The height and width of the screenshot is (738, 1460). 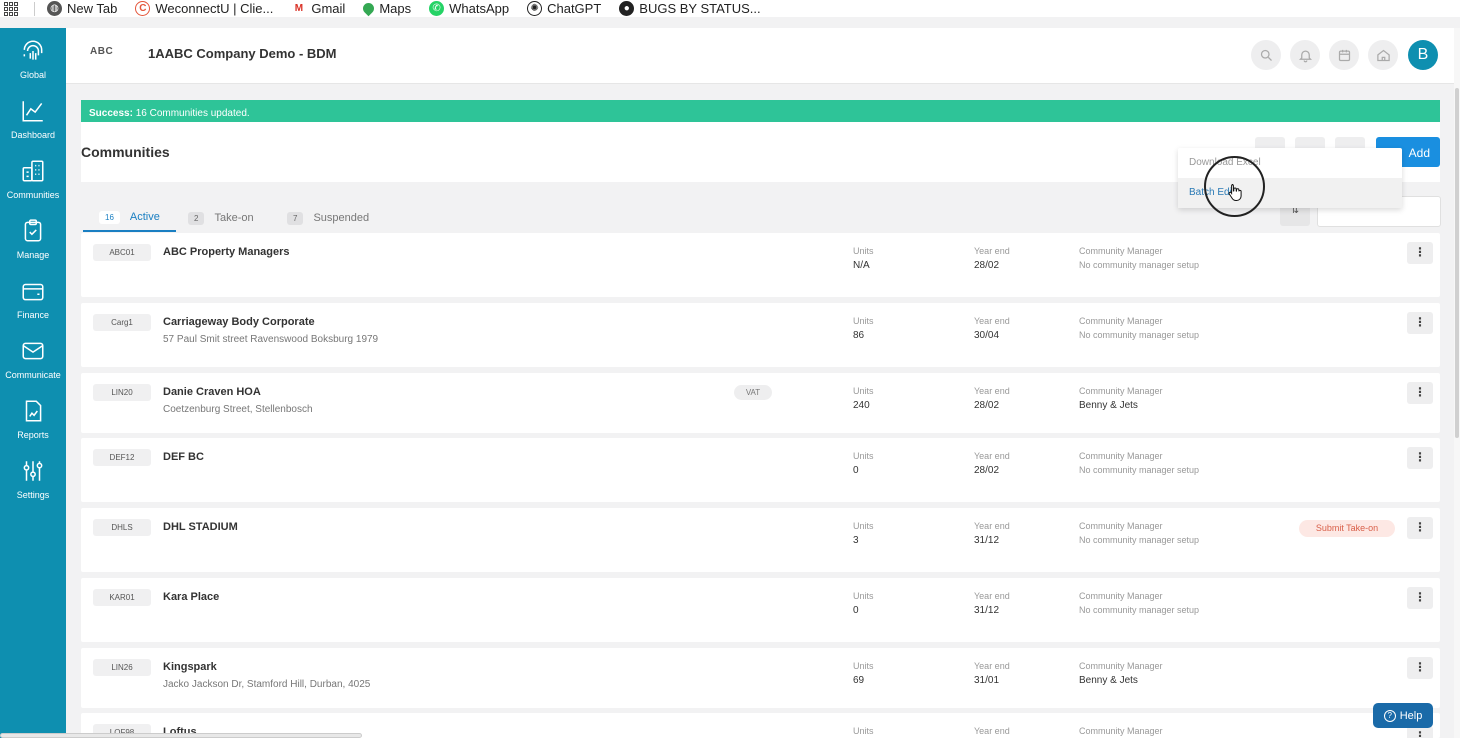 What do you see at coordinates (125, 152) in the screenshot?
I see `page-title: Communities` at bounding box center [125, 152].